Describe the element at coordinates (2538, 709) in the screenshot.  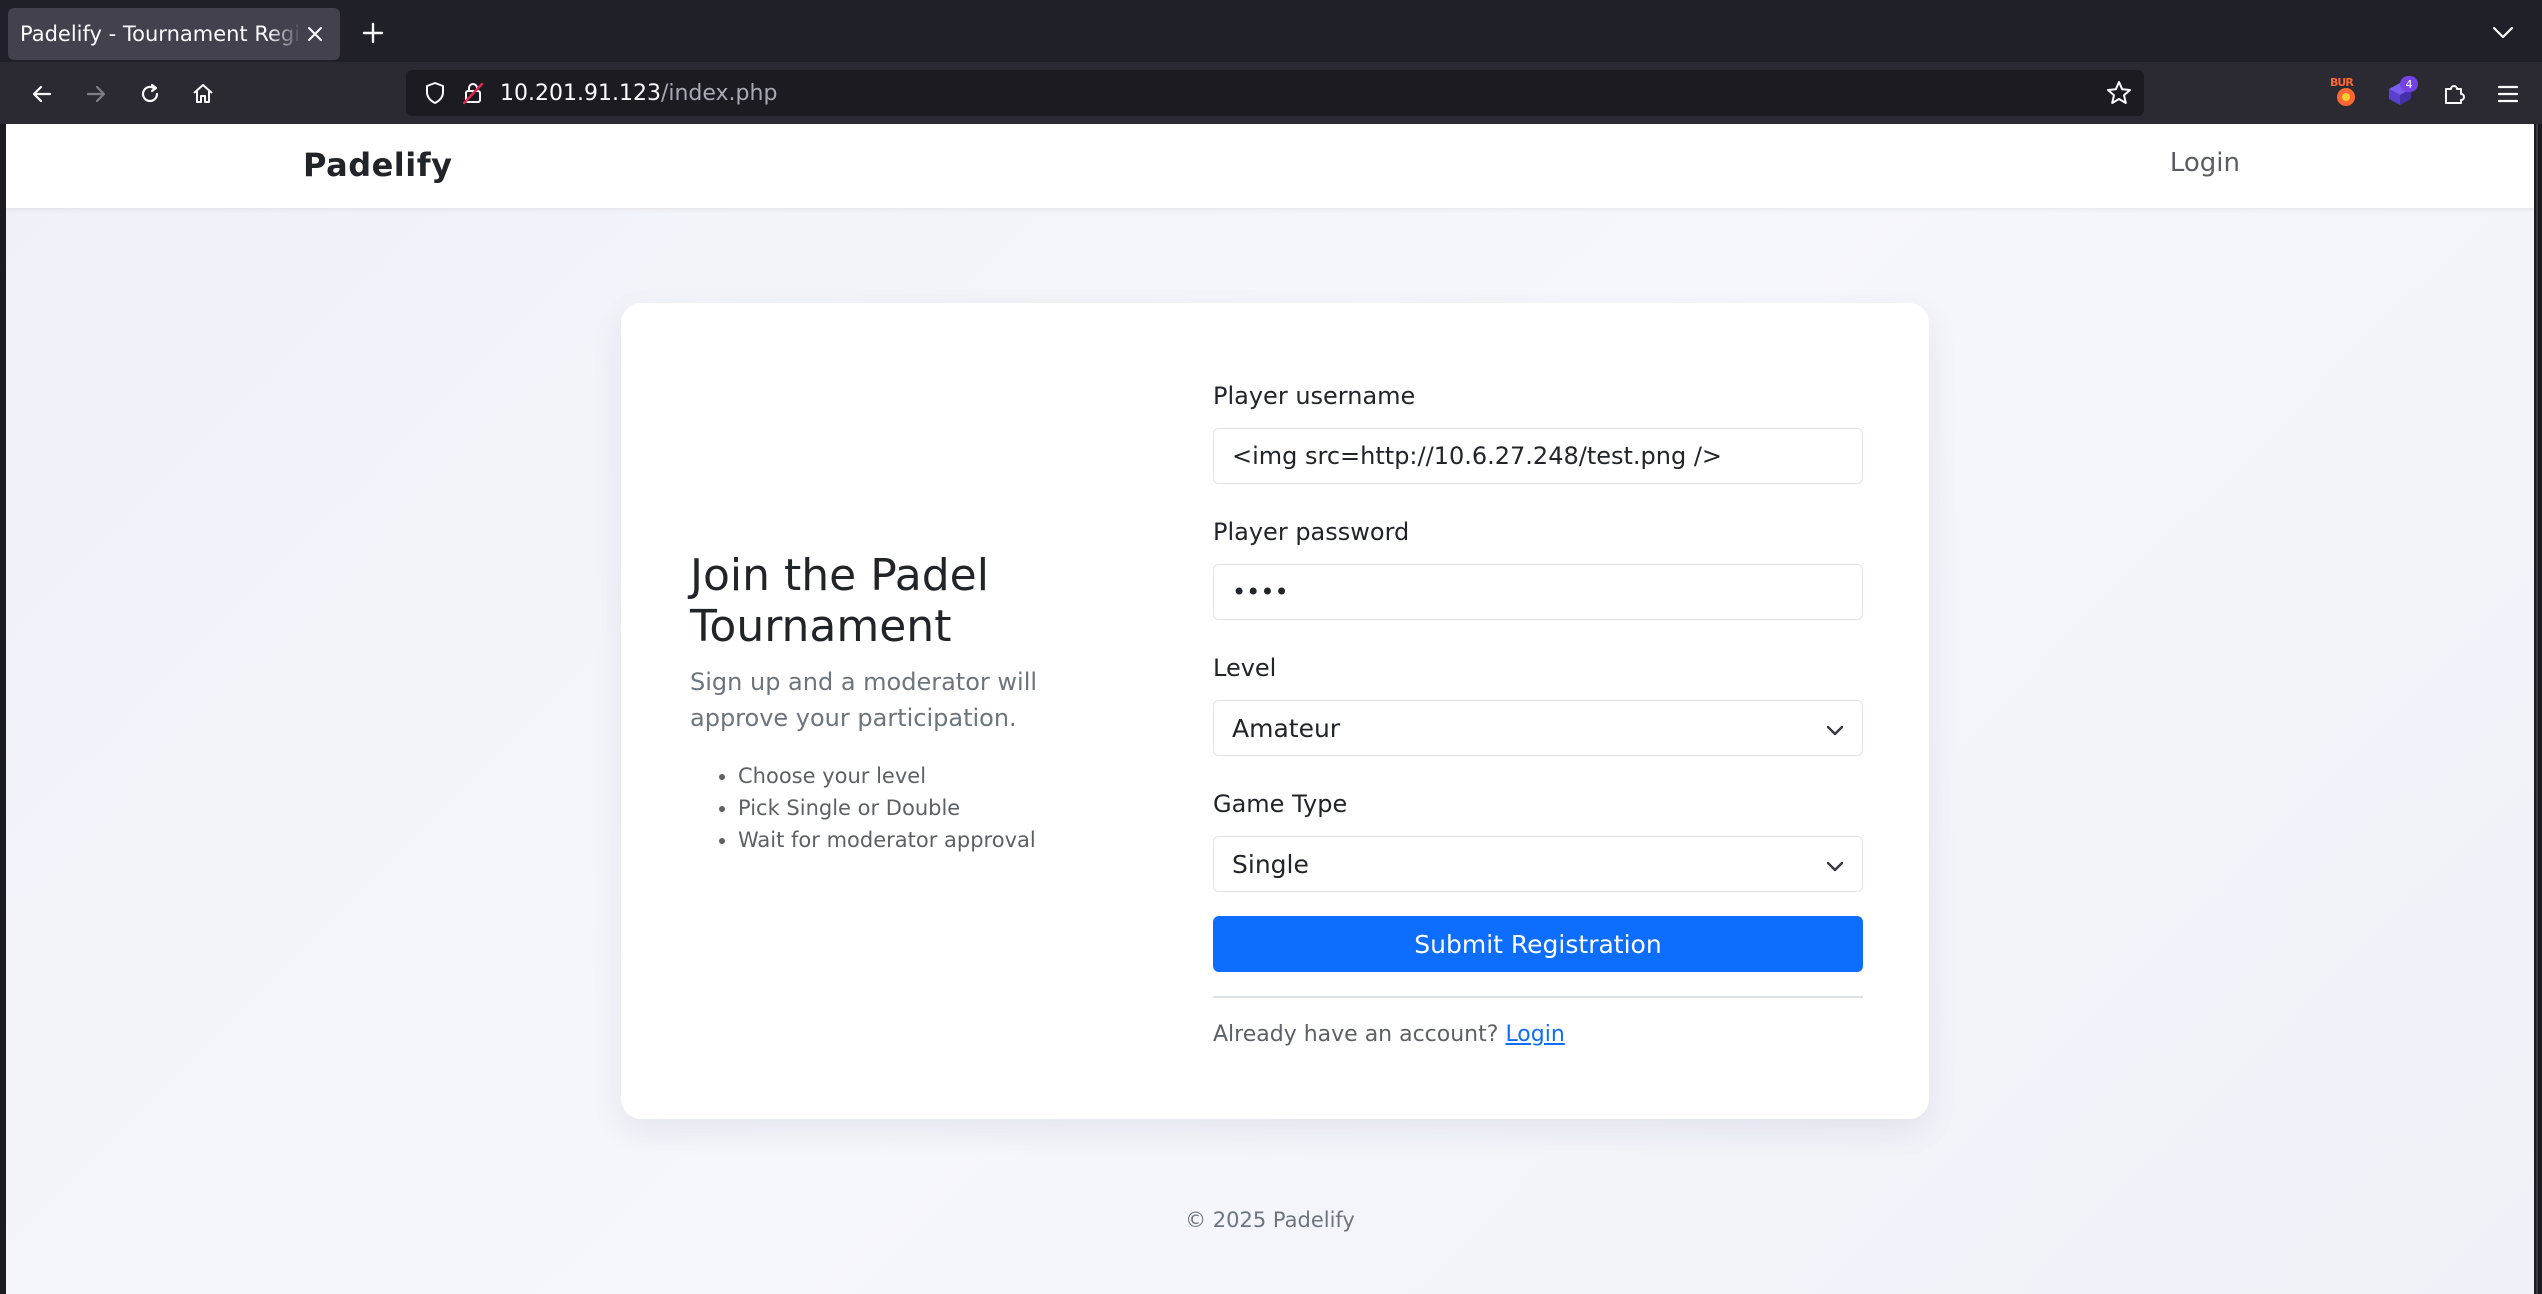
I see `scrollbar` at that location.